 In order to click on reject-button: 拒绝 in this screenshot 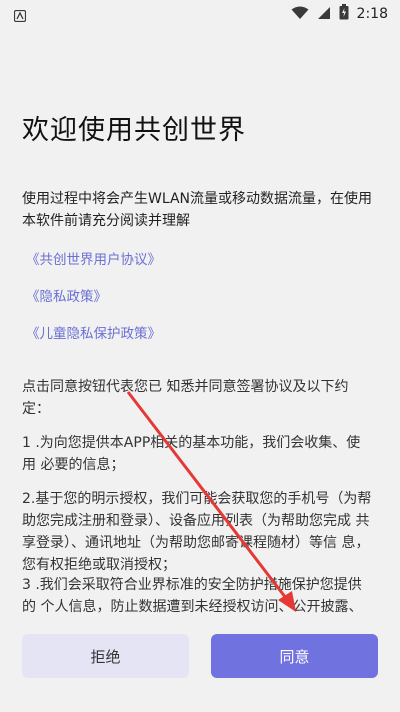, I will do `click(105, 656)`.